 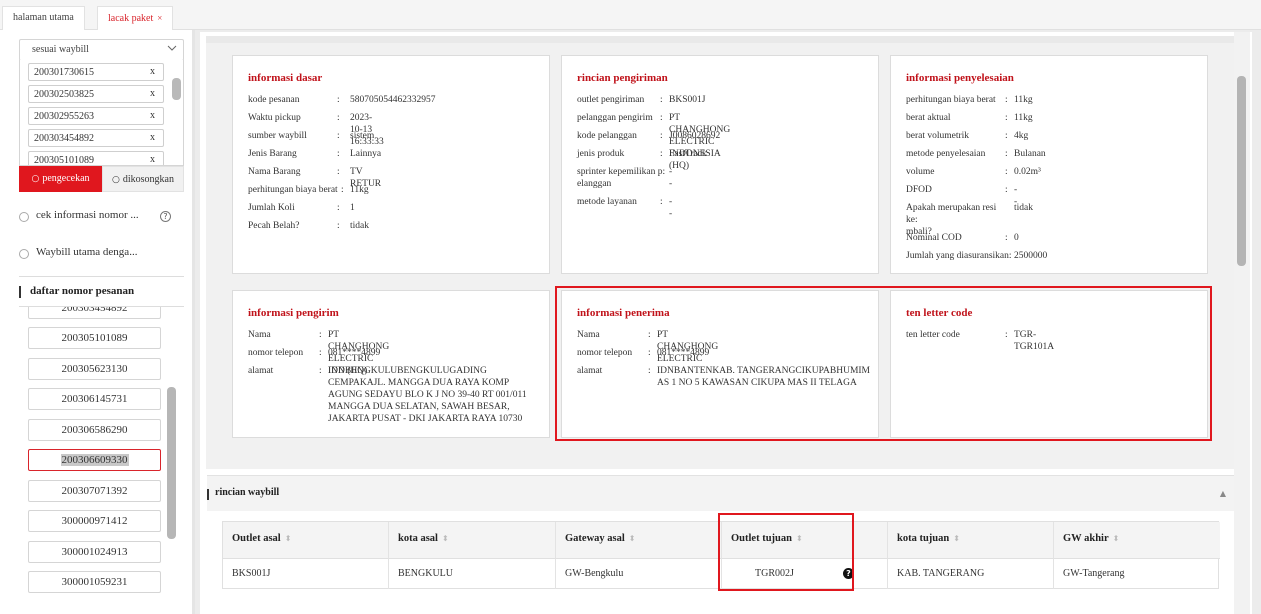 I want to click on order-list-header: daftar nomor pesanan, so click(x=101, y=291).